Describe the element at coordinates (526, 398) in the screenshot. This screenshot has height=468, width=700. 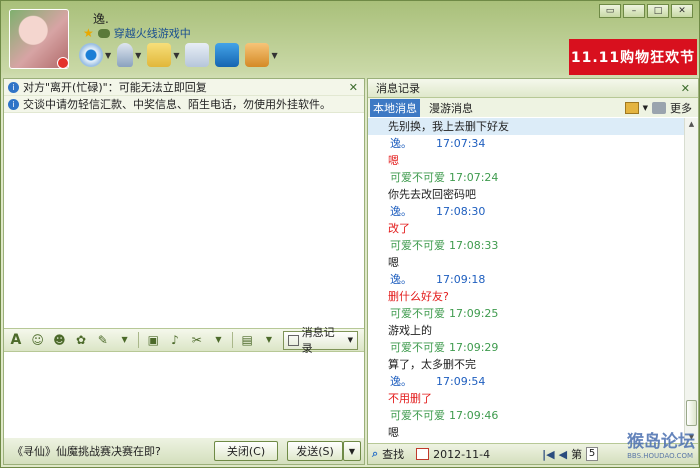
I see `history-message-row: 不用删了` at that location.